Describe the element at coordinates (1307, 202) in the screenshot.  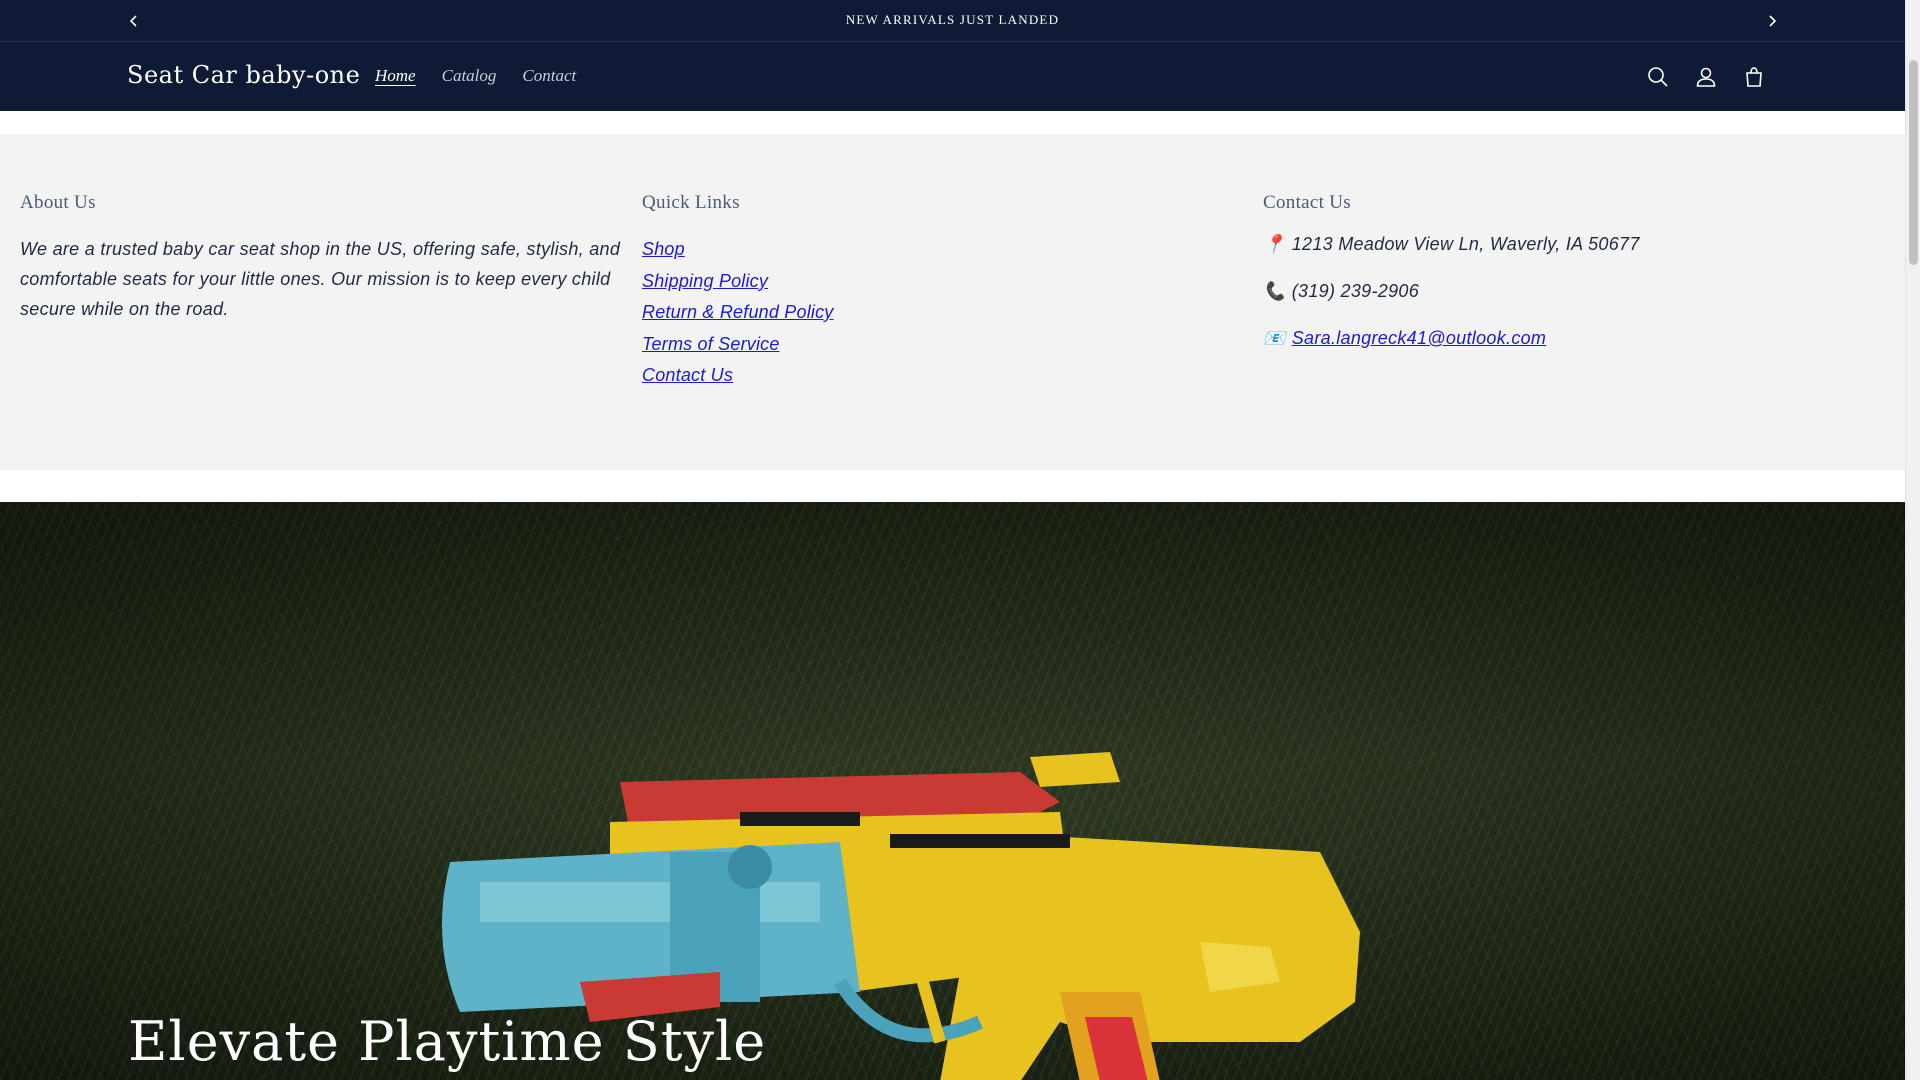
I see `contact-heading: Contact Us` at that location.